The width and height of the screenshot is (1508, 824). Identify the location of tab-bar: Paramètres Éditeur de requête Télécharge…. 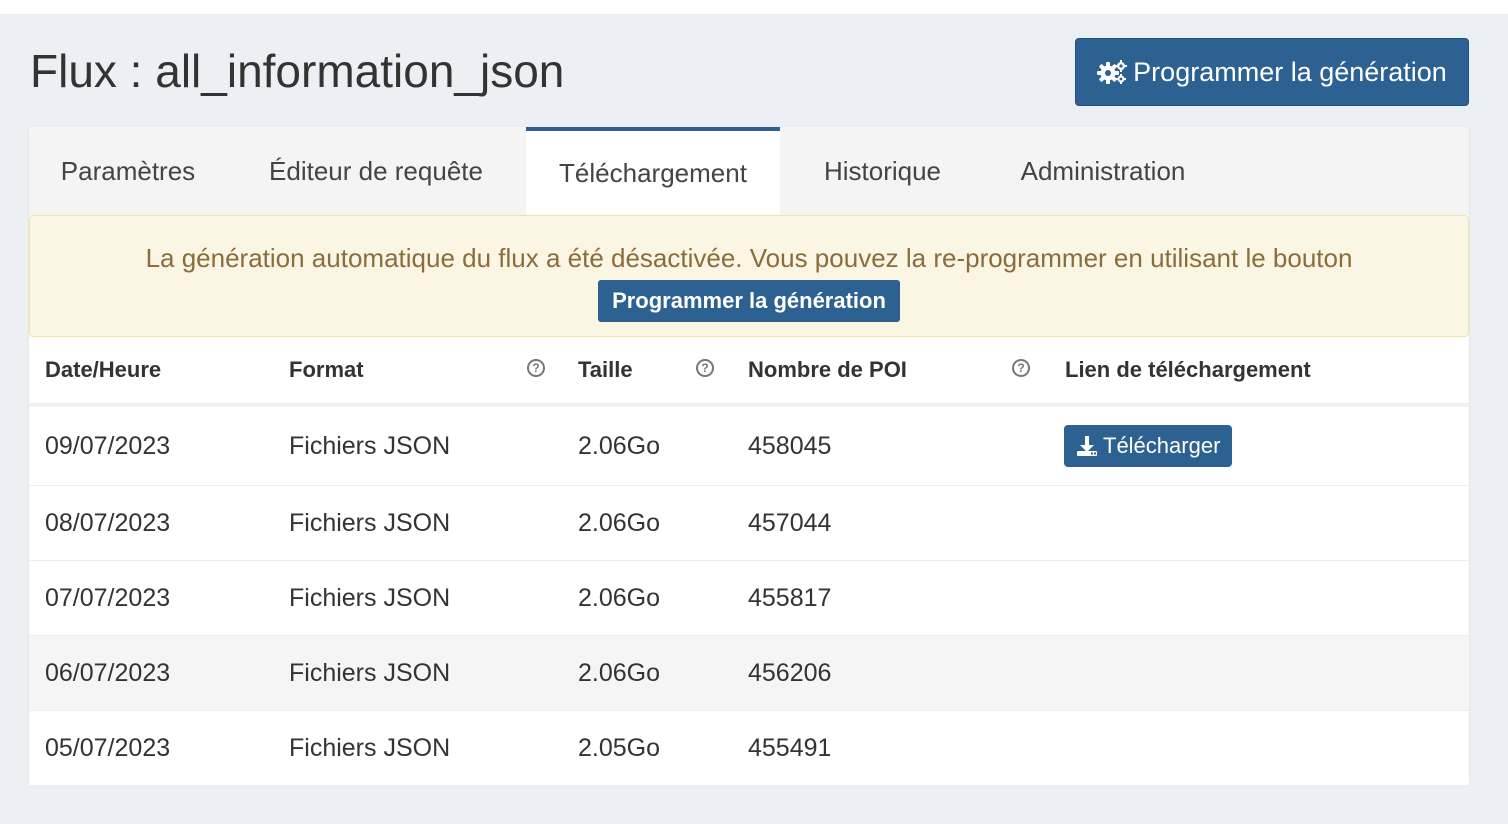
(749, 171).